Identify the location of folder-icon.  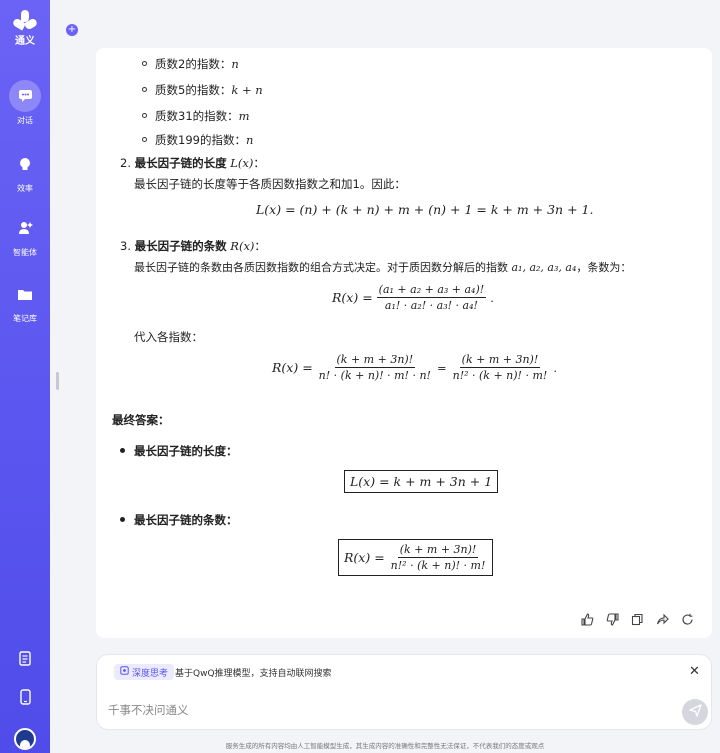
(25, 294).